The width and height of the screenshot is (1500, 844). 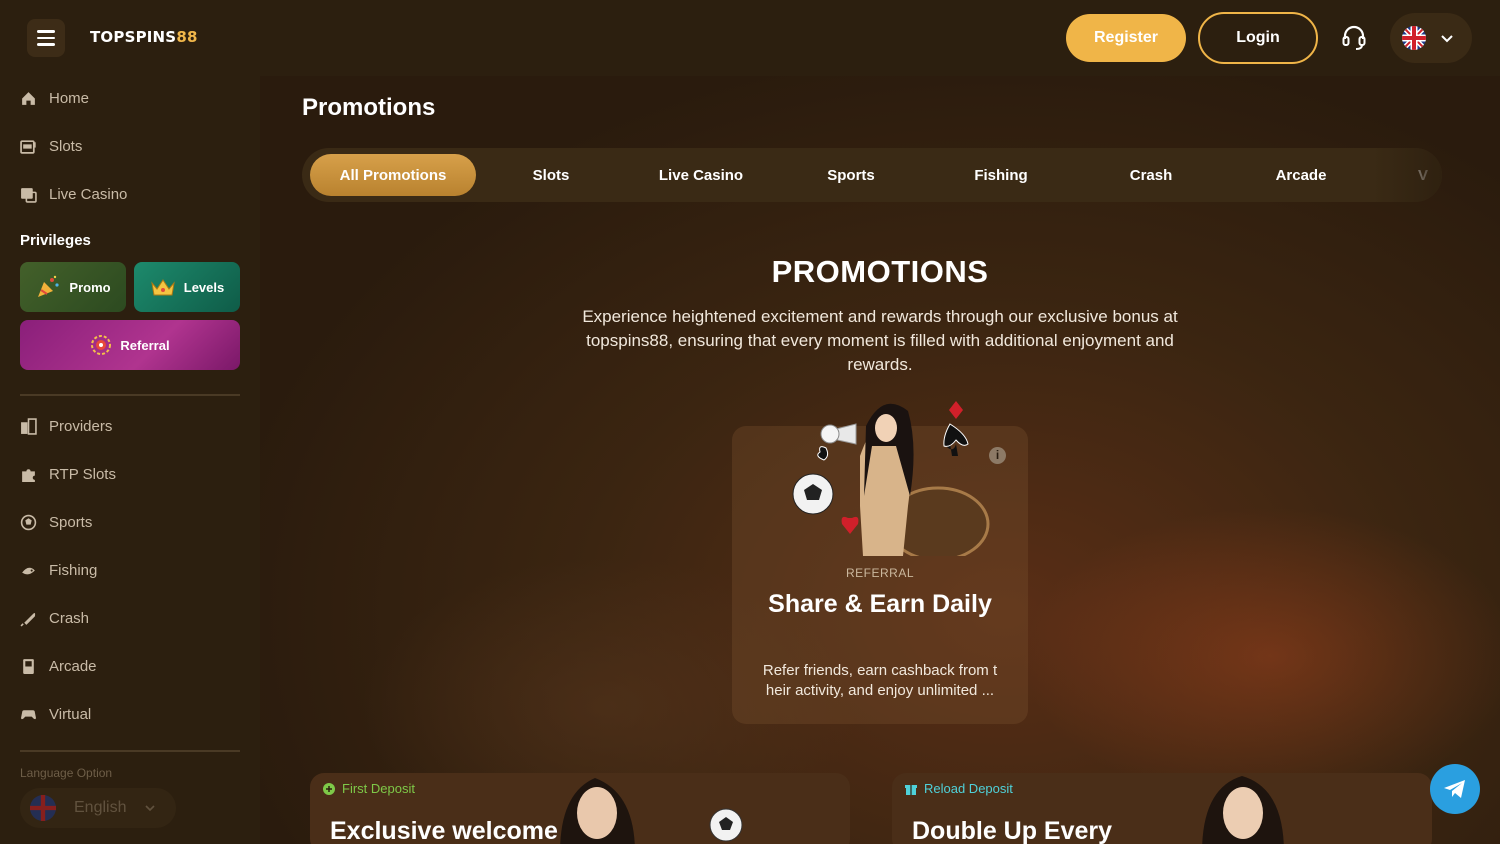 What do you see at coordinates (70, 714) in the screenshot?
I see `sidebar-item-label: Virtual` at bounding box center [70, 714].